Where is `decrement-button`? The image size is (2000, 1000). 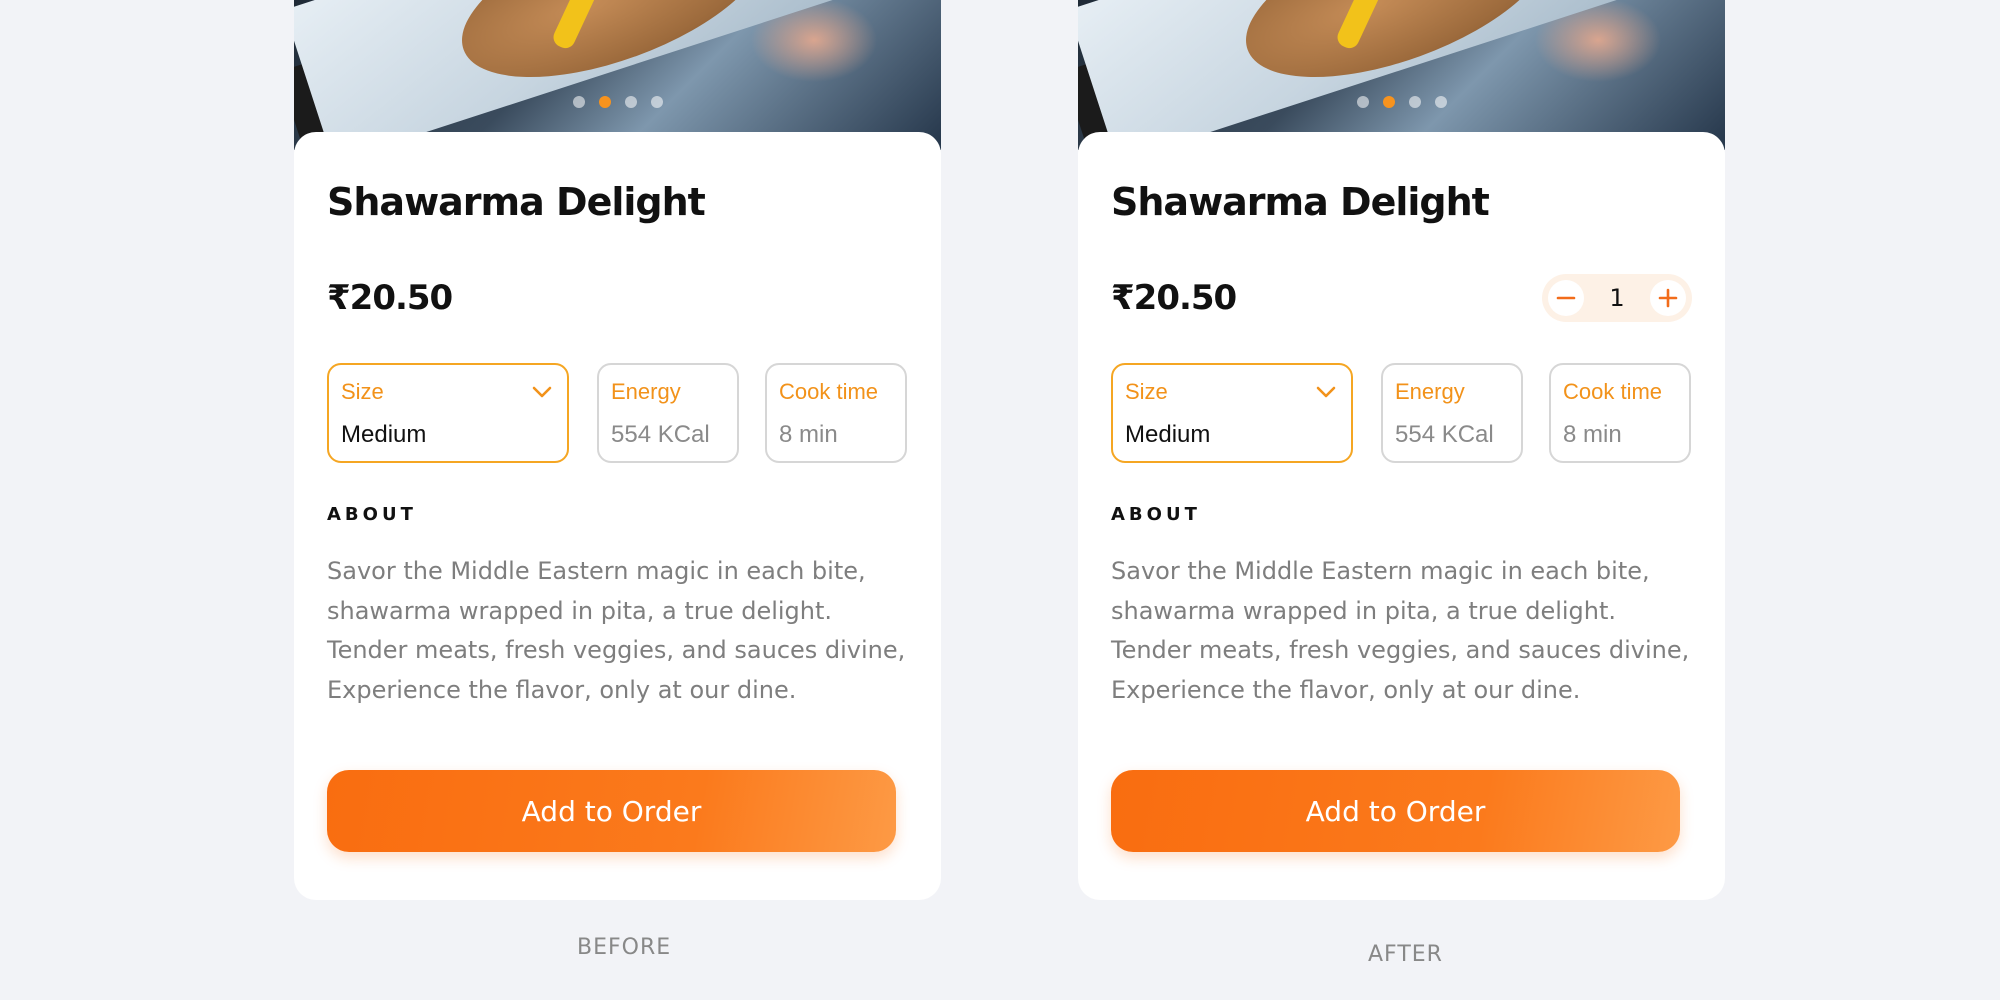
decrement-button is located at coordinates (1566, 298).